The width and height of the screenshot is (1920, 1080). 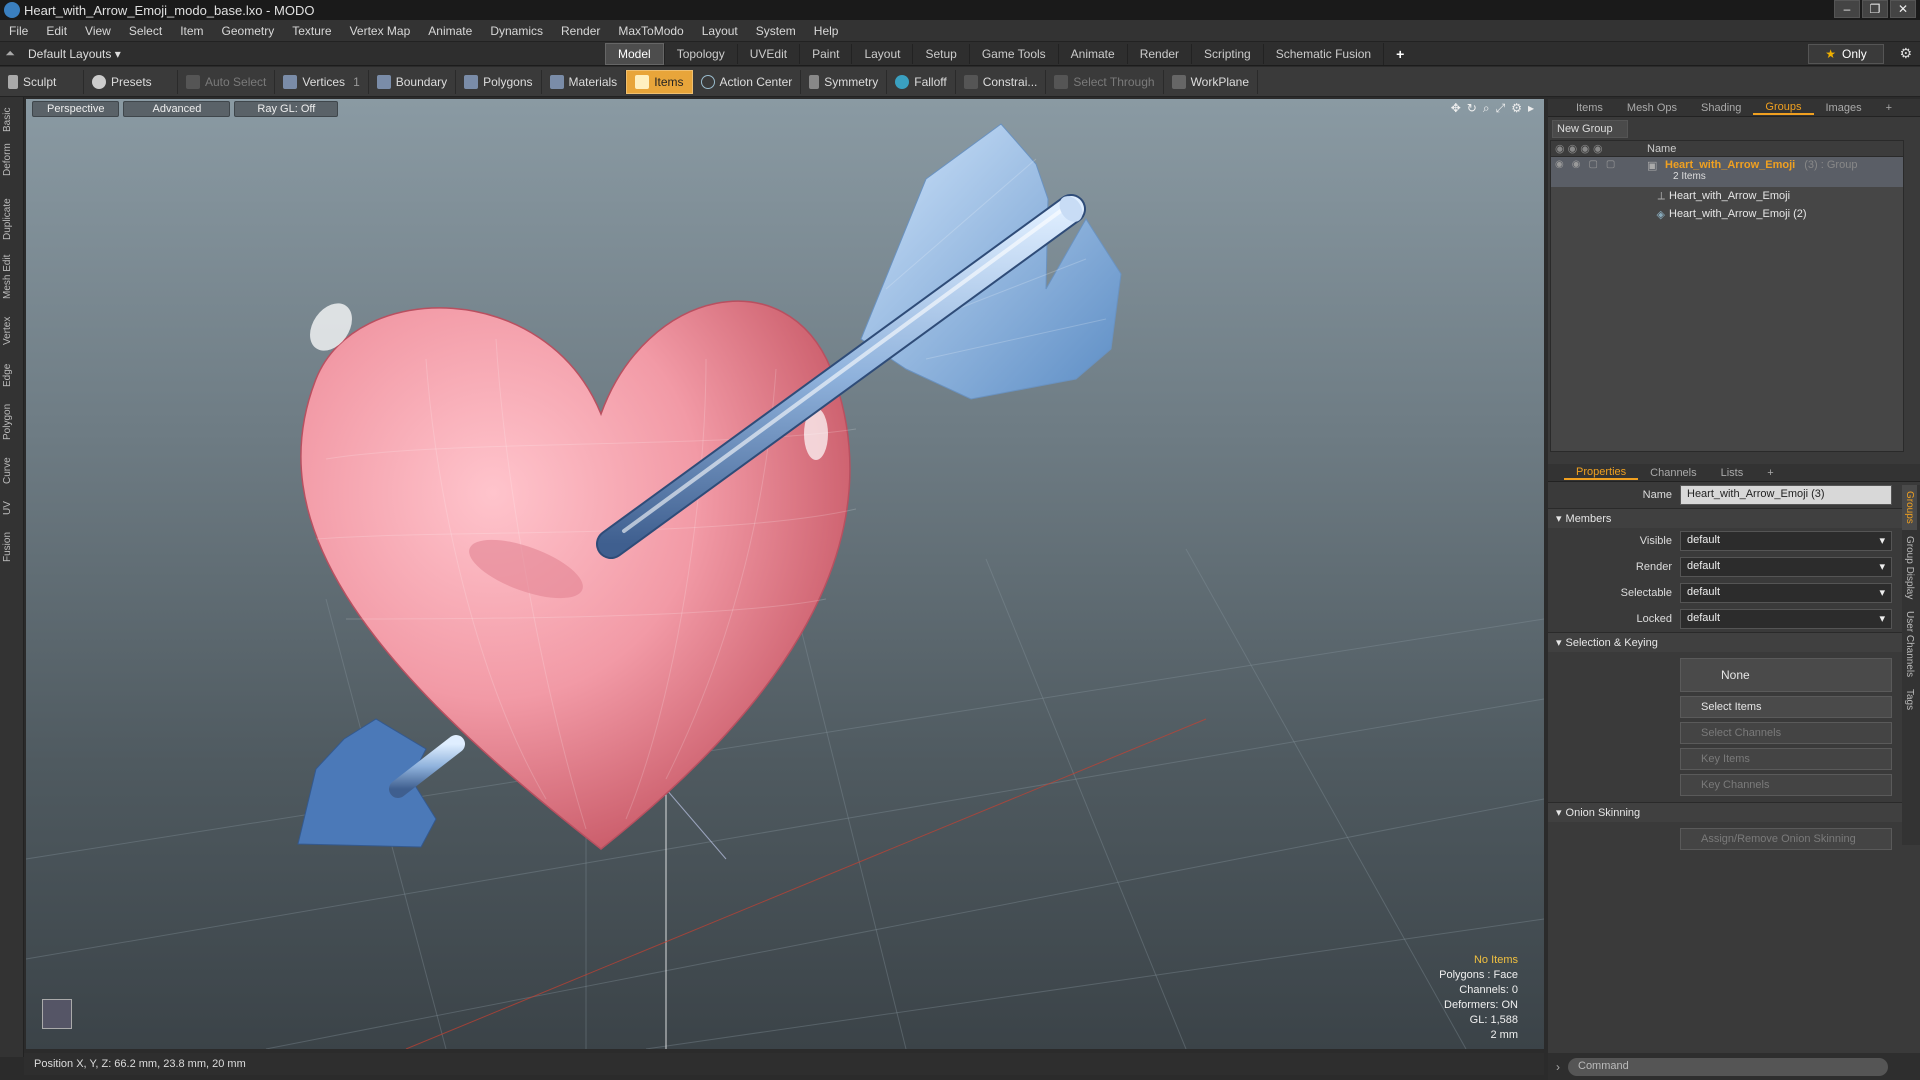 What do you see at coordinates (177, 109) in the screenshot?
I see `shading-dropdown: Advanced` at bounding box center [177, 109].